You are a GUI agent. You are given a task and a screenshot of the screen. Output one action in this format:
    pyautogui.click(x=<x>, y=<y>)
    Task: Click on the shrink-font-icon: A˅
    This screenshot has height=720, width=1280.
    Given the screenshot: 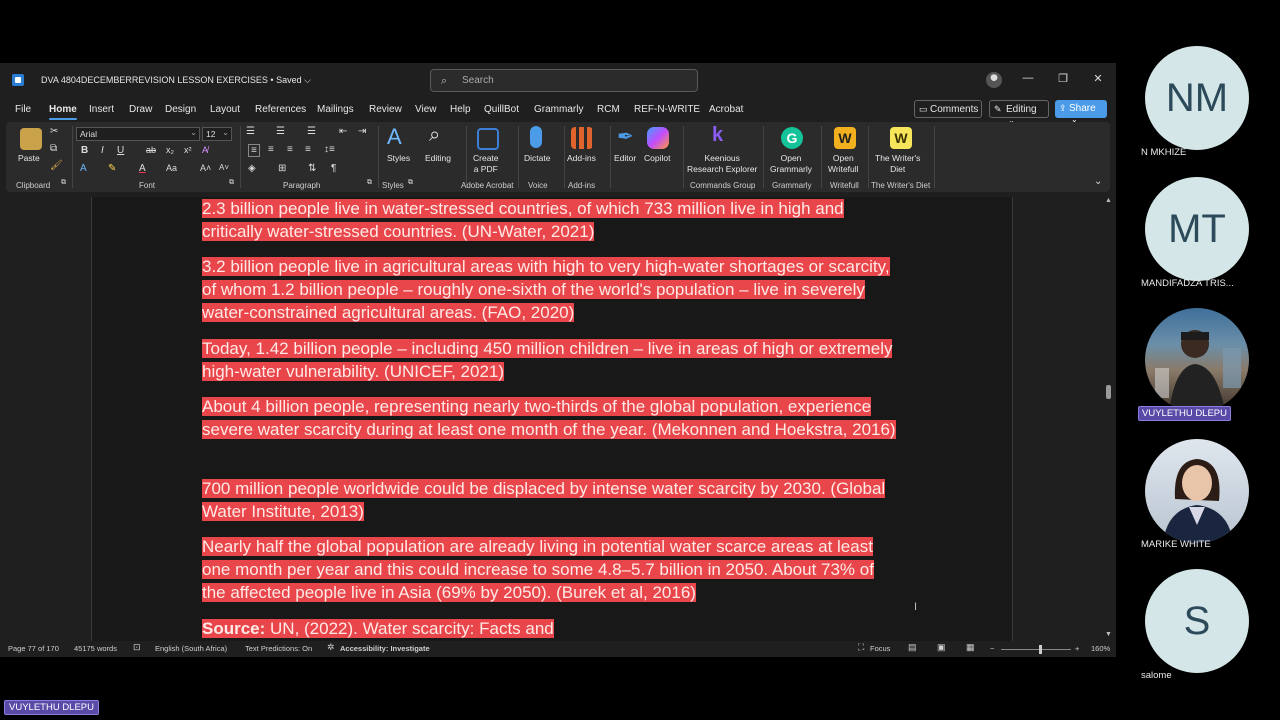 What is the action you would take?
    pyautogui.click(x=224, y=167)
    